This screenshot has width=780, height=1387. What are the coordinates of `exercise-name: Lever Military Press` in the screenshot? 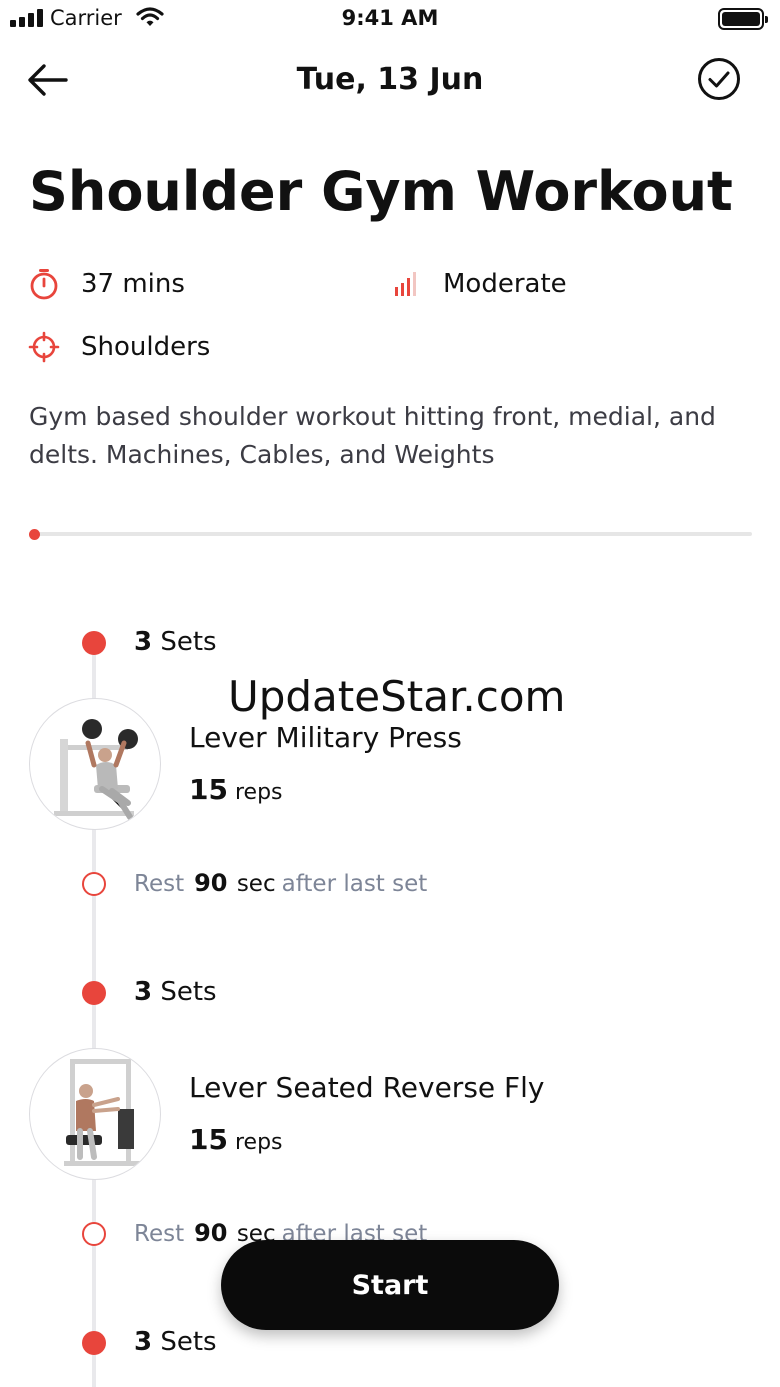 It's located at (325, 737).